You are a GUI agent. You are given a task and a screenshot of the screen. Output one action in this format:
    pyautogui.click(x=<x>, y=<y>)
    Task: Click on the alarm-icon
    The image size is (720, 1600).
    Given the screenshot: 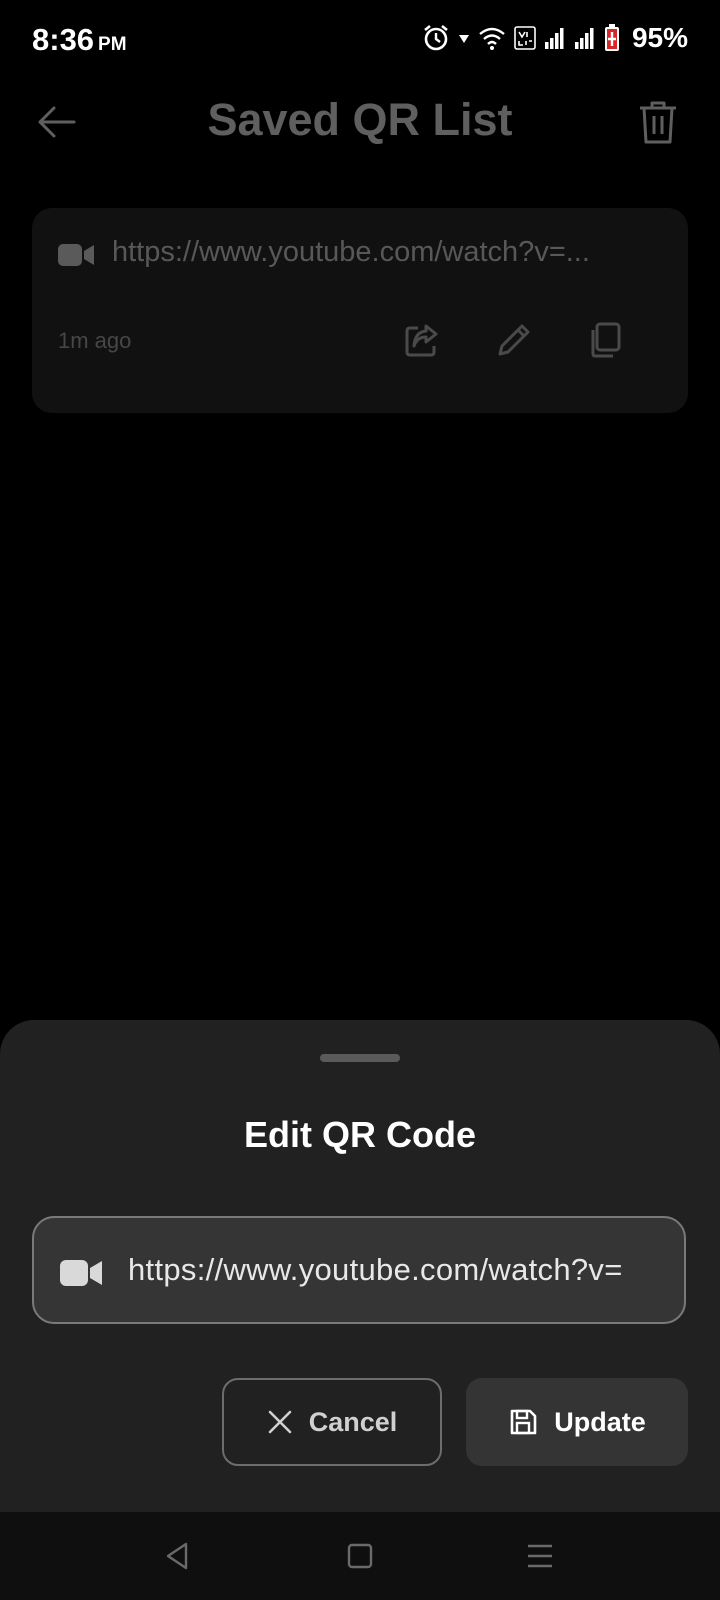 What is the action you would take?
    pyautogui.click(x=436, y=37)
    